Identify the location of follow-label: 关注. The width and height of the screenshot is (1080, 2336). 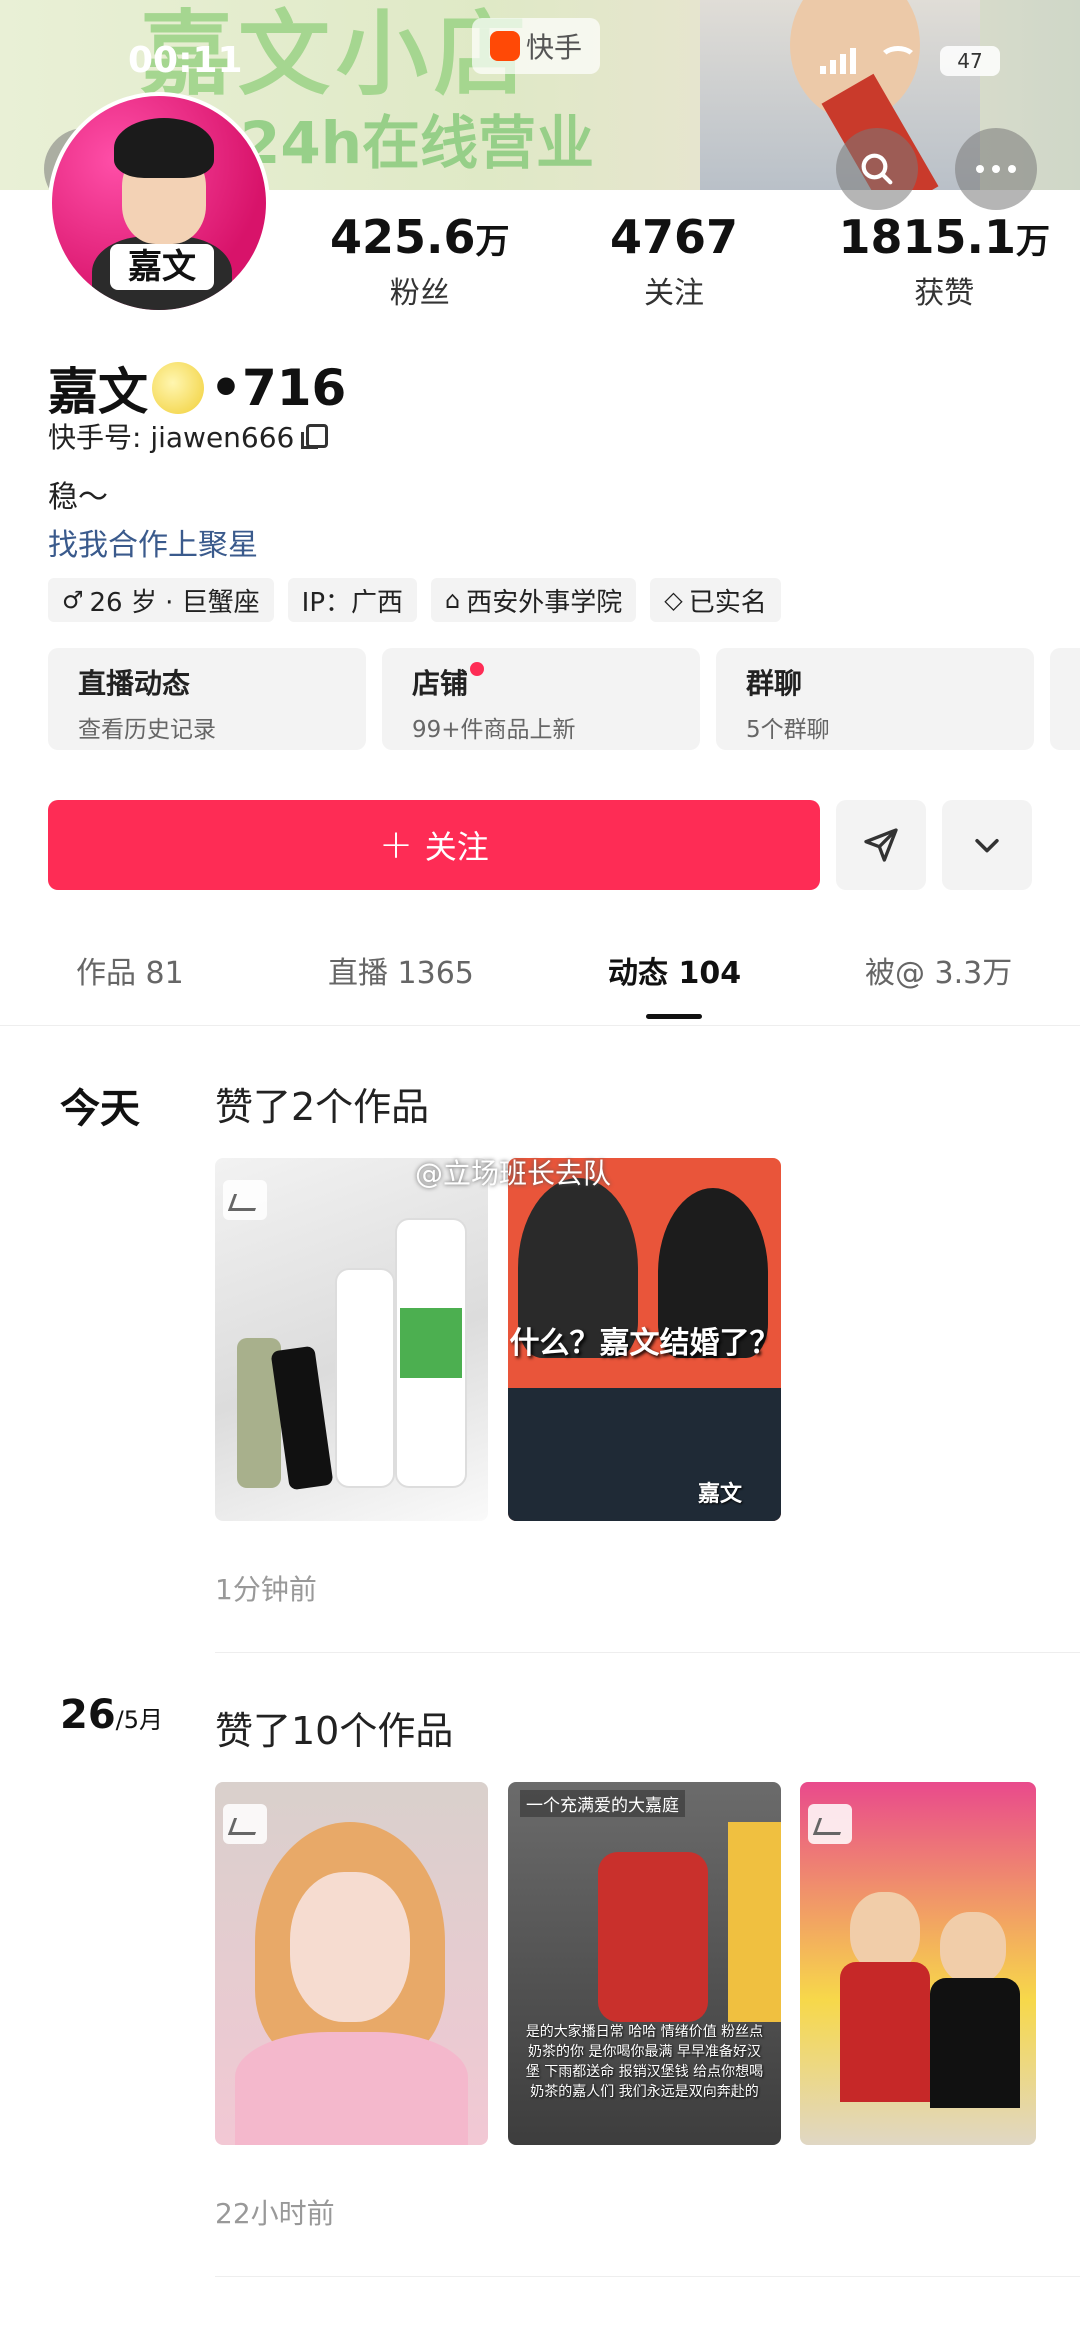
(456, 847).